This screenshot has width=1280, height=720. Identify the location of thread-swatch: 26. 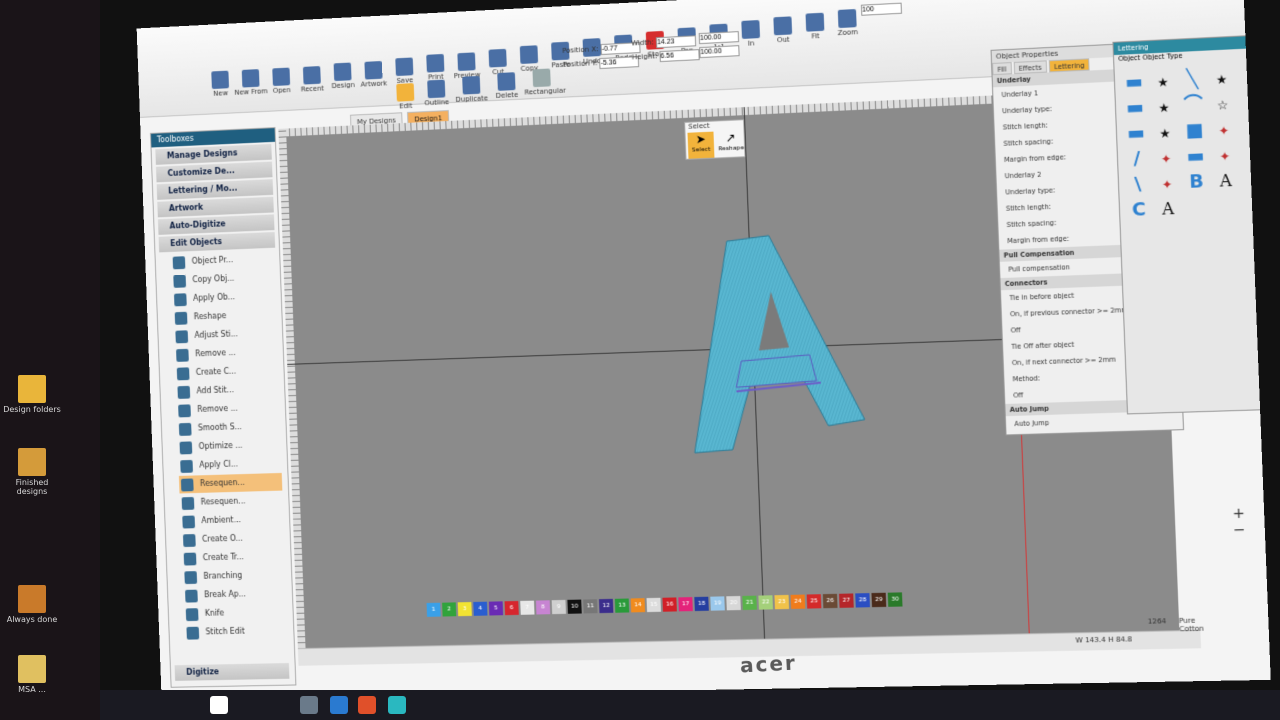
(830, 601).